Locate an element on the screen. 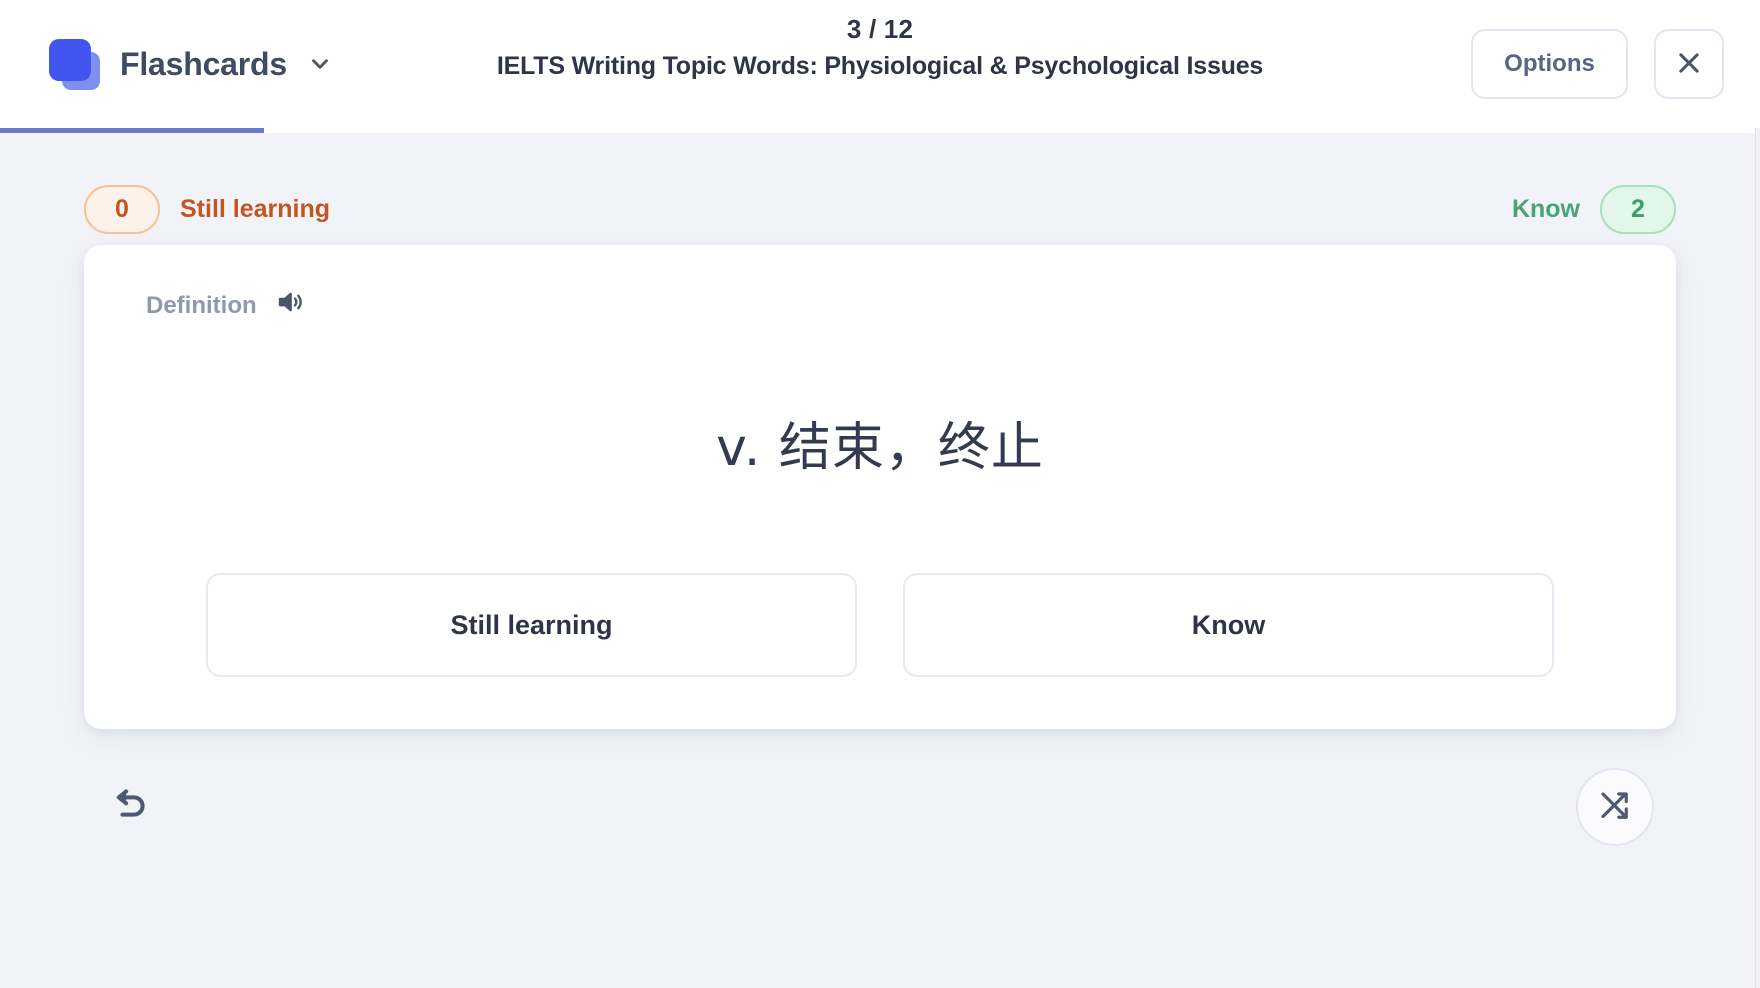 The image size is (1760, 988). card-term-text: v. 结束，终止 is located at coordinates (880, 448).